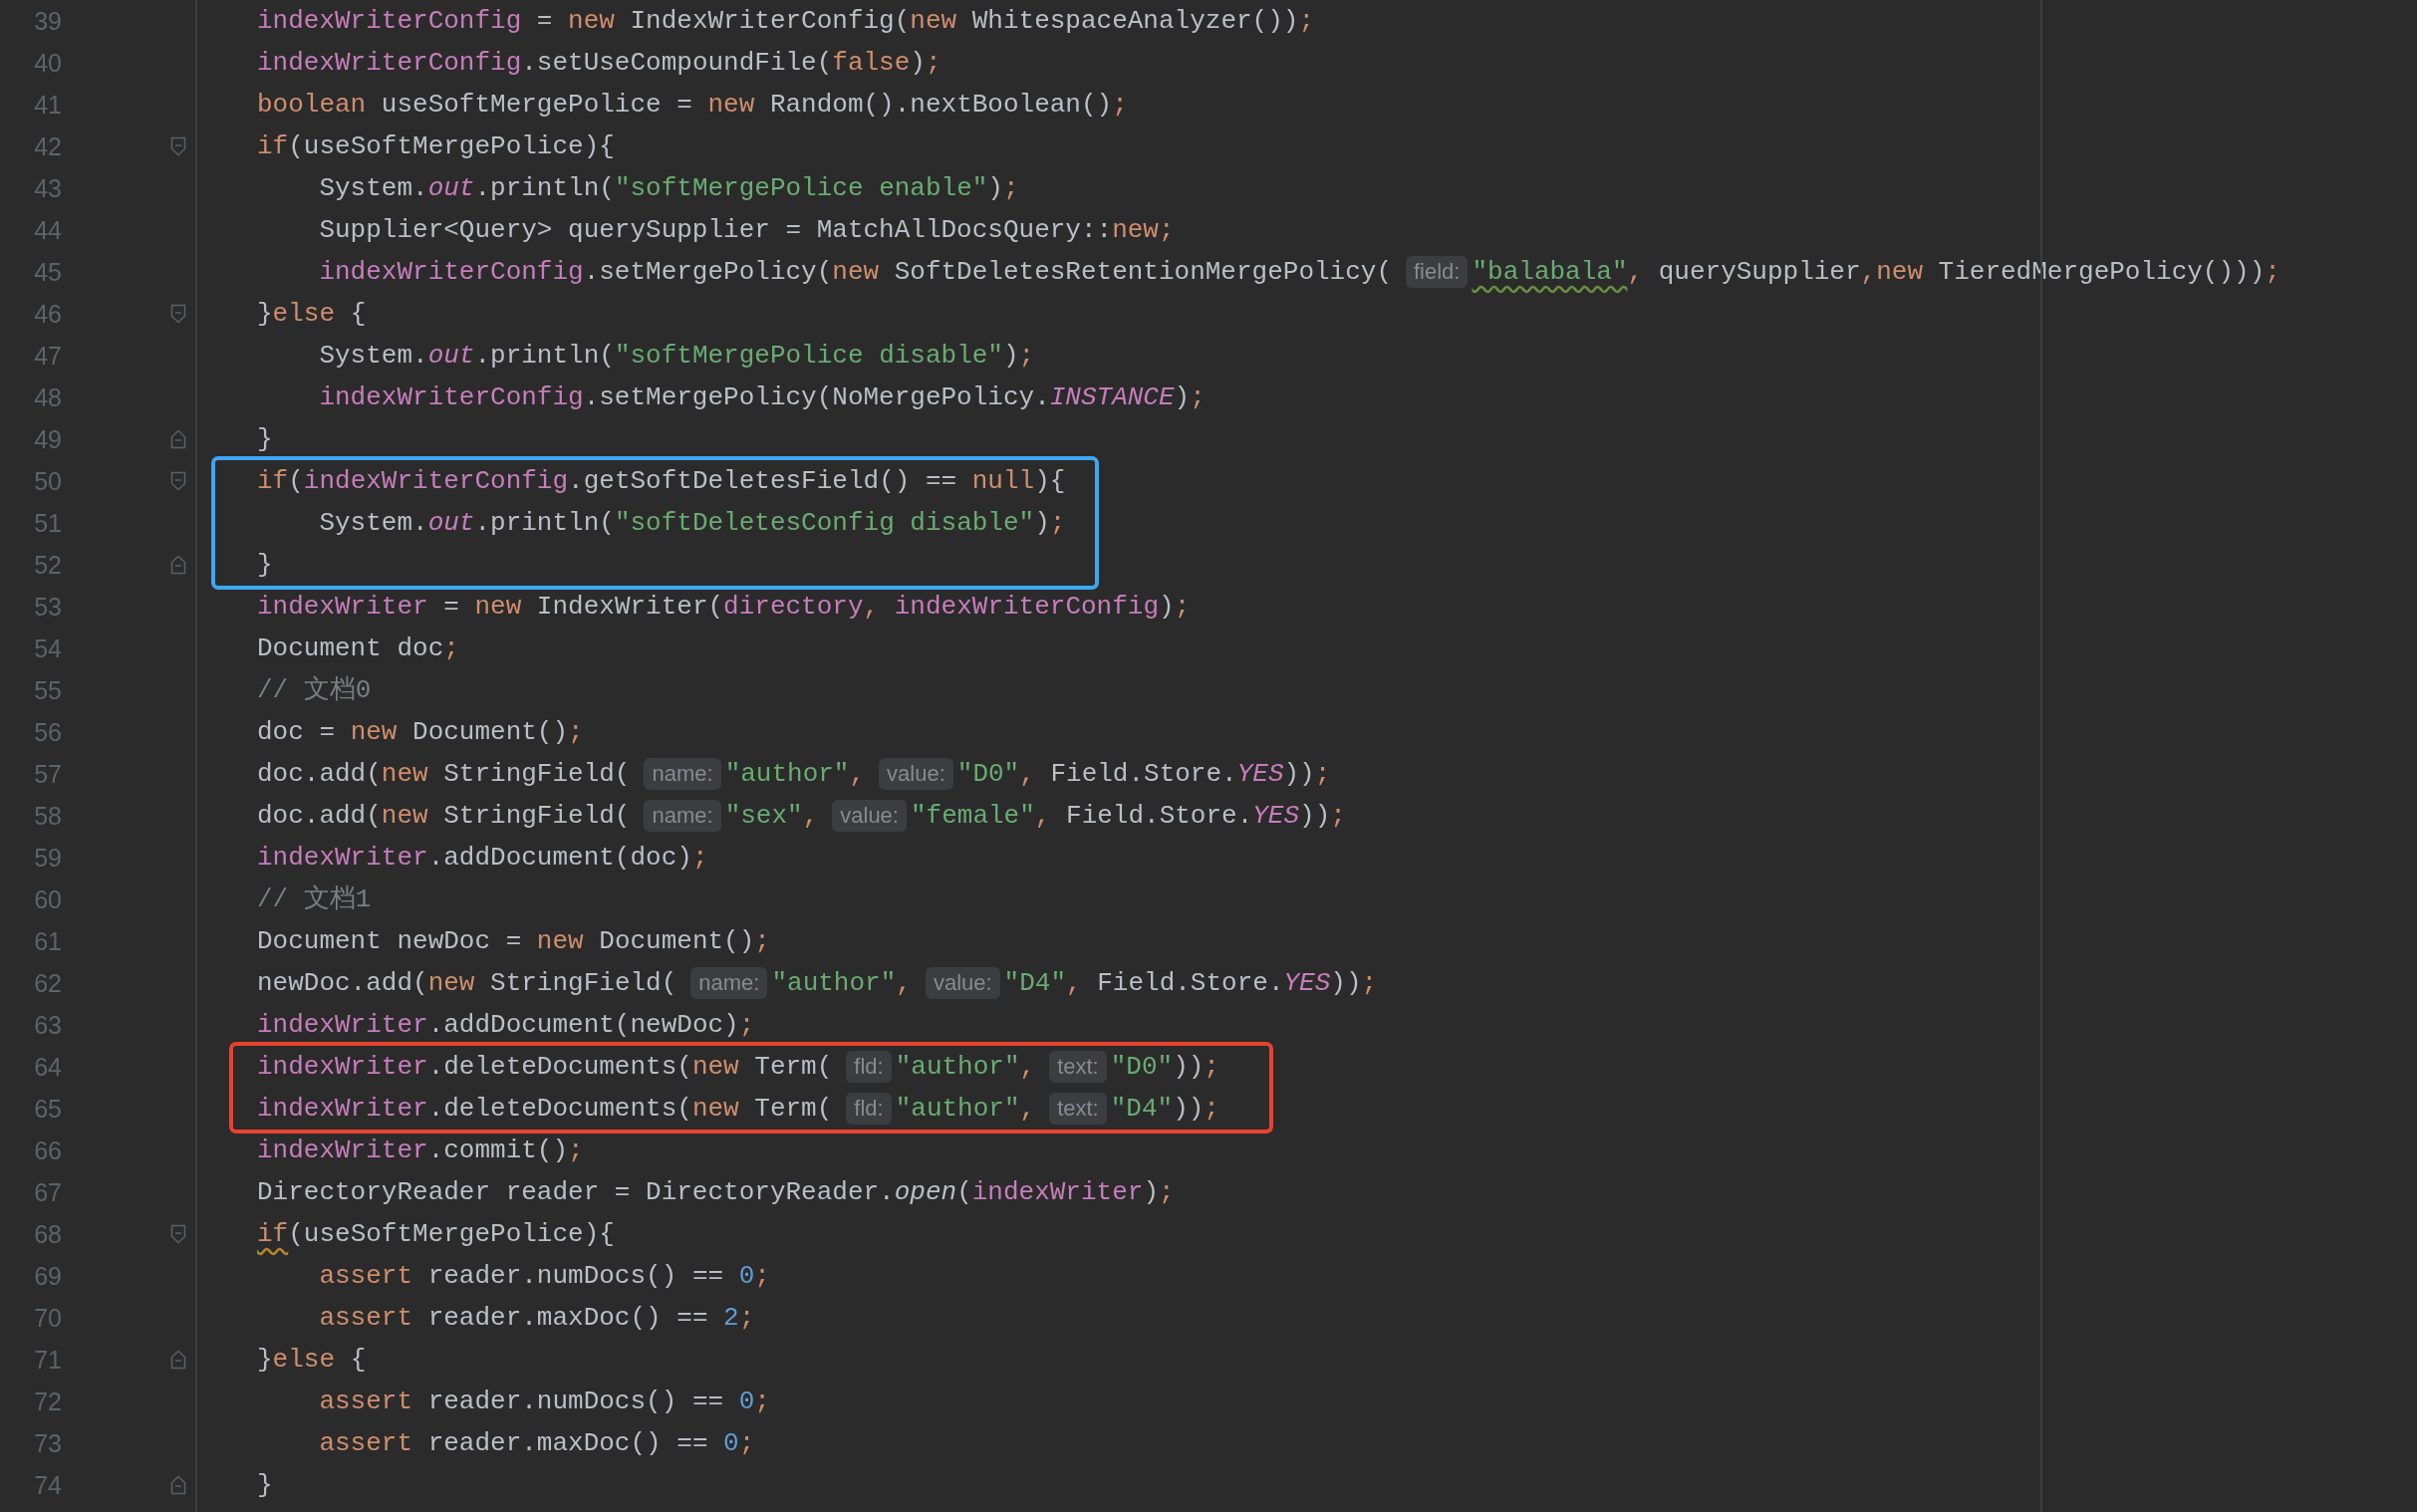 This screenshot has width=2417, height=1512. I want to click on line-number: 61, so click(47, 941).